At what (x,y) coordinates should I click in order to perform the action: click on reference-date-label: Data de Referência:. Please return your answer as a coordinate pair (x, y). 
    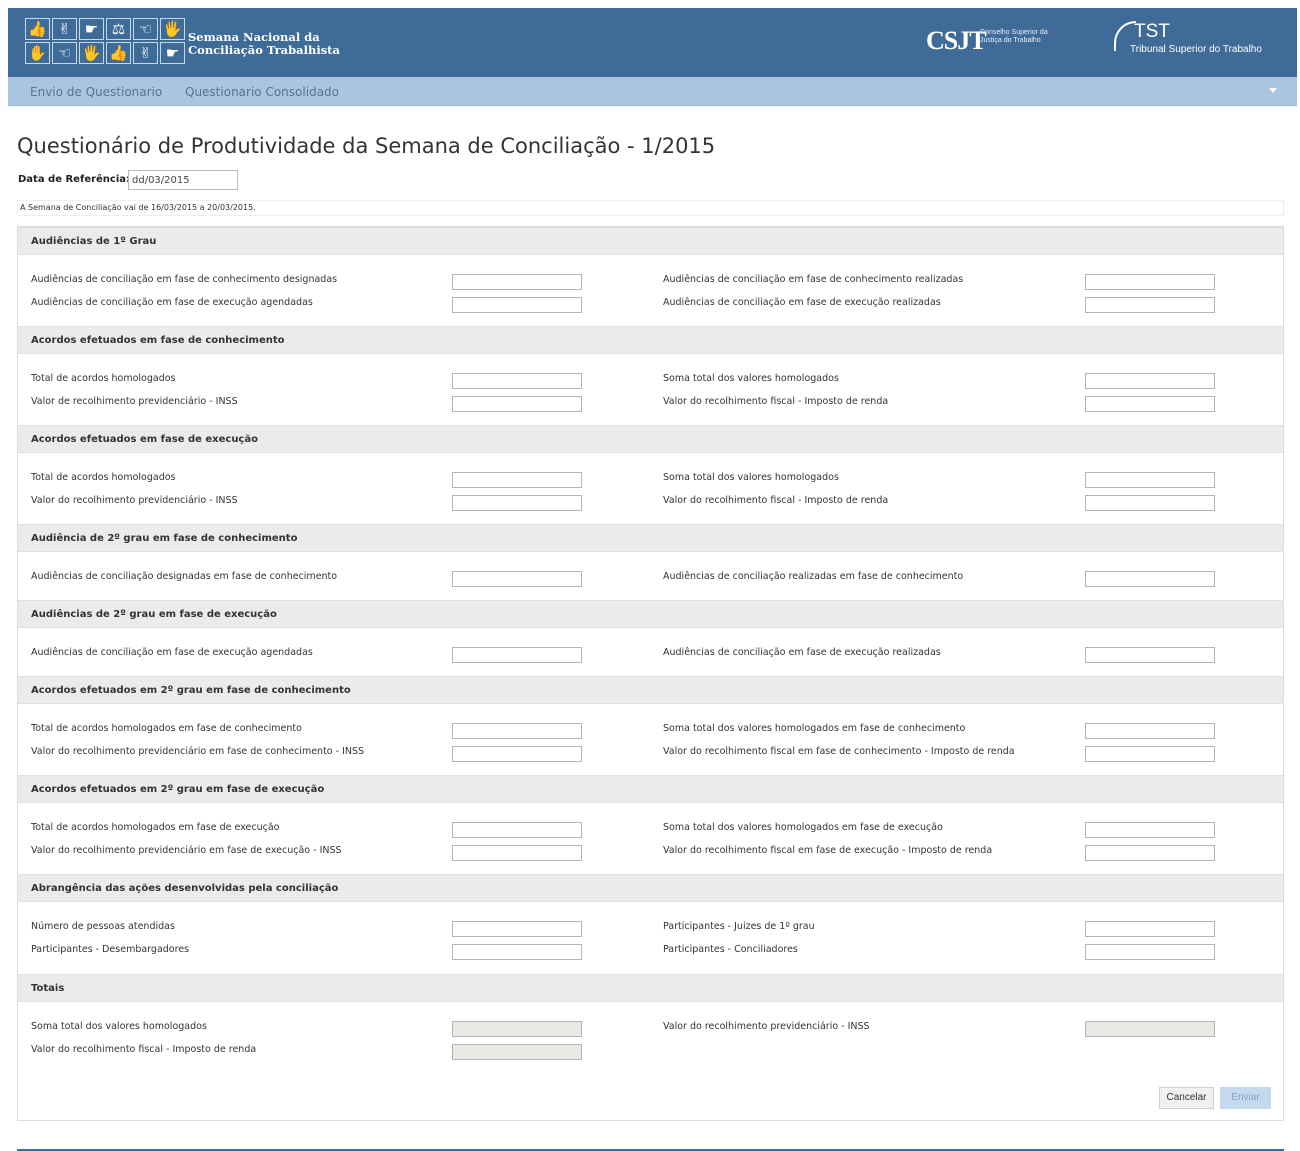
    Looking at the image, I should click on (74, 179).